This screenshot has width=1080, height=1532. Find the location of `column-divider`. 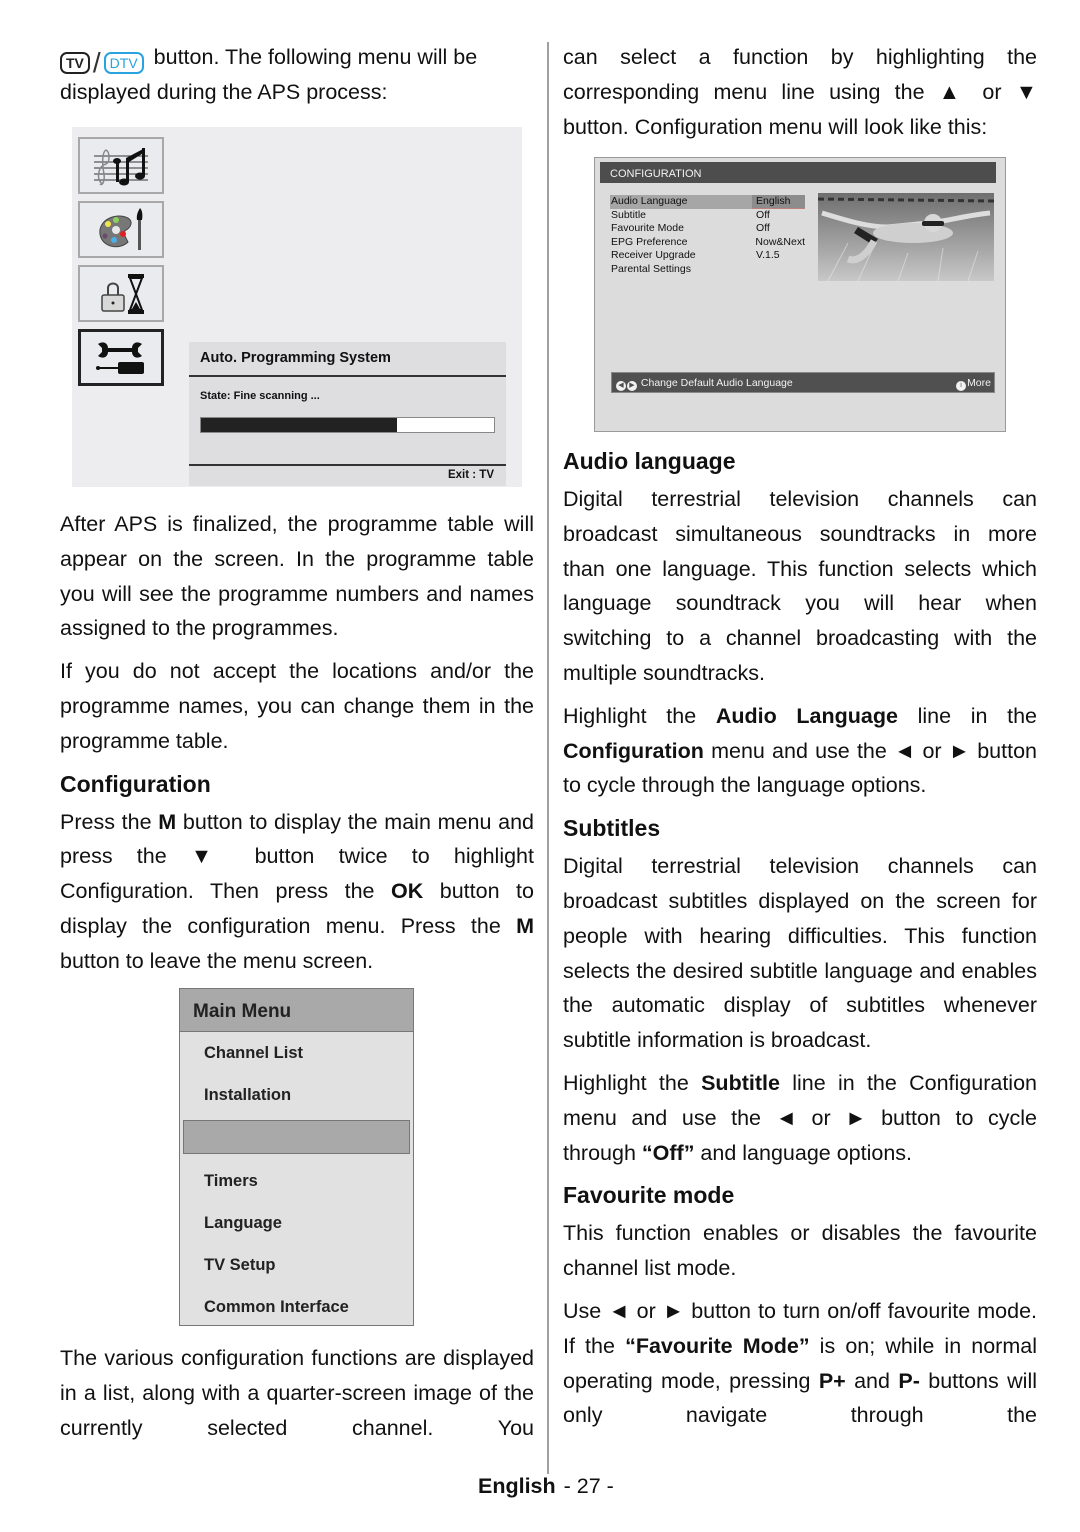

column-divider is located at coordinates (548, 758).